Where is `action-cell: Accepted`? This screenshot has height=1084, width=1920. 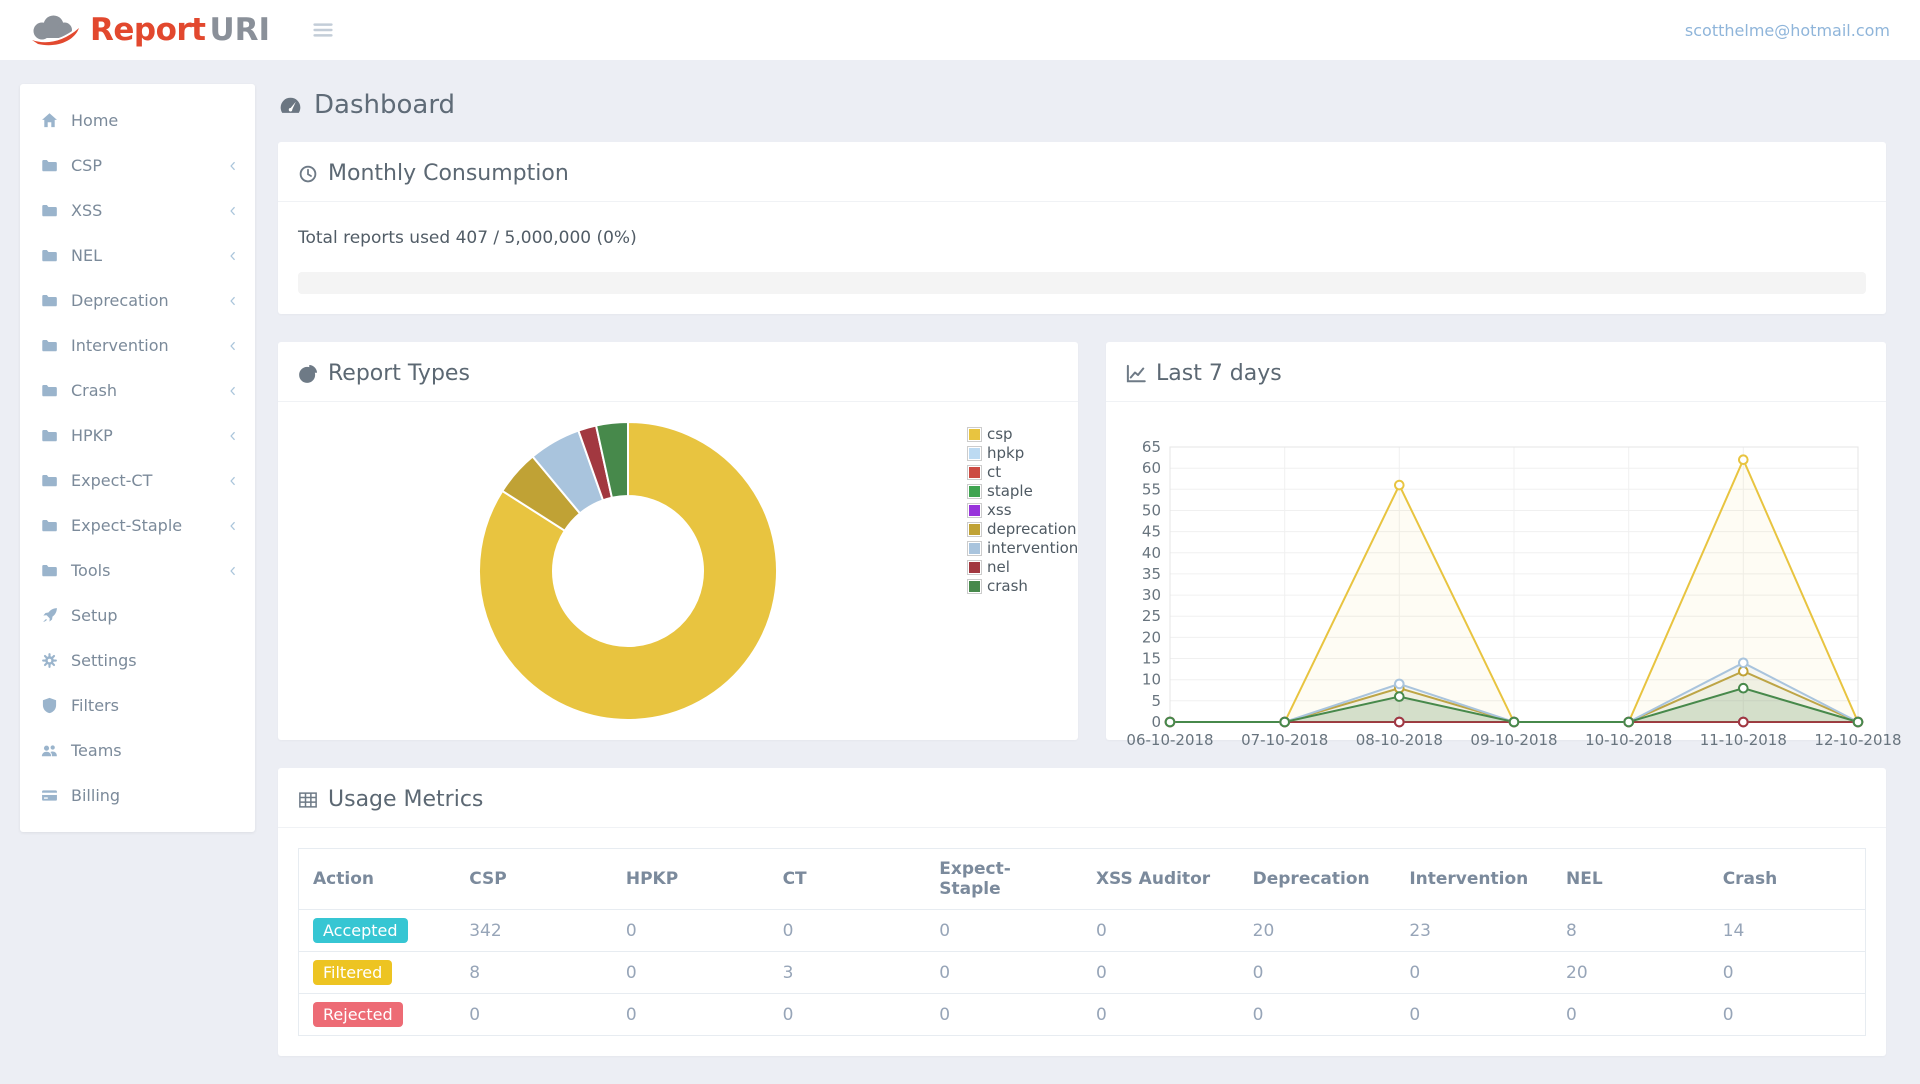
action-cell: Accepted is located at coordinates (377, 930).